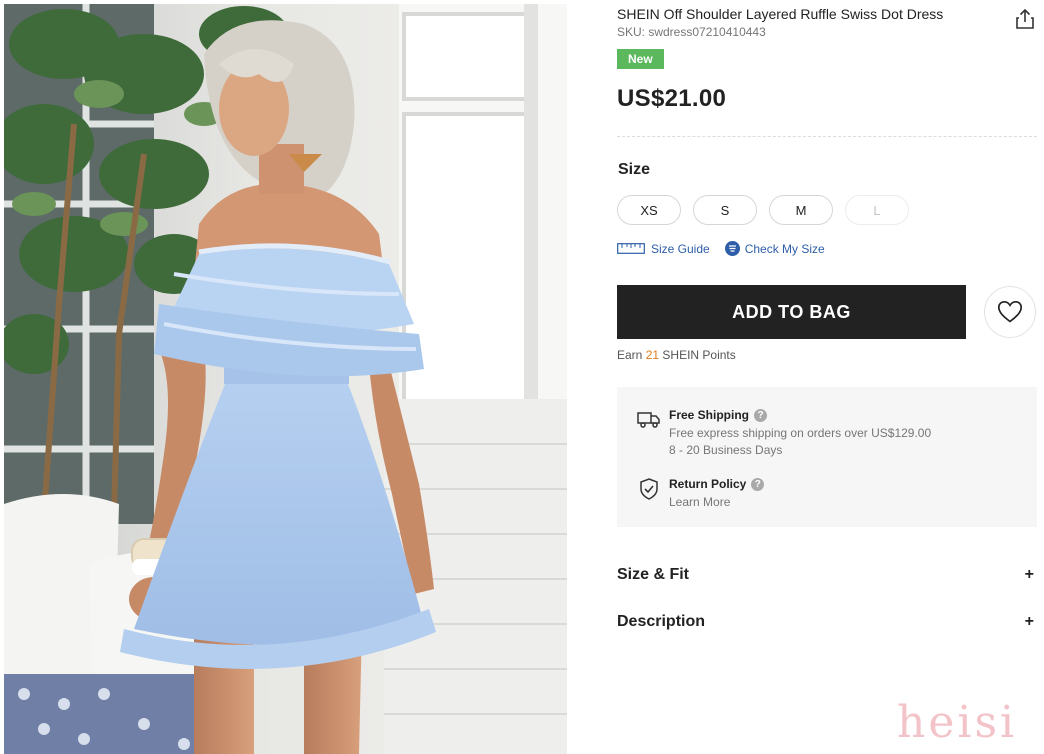  Describe the element at coordinates (957, 722) in the screenshot. I see `watermark: heisi` at that location.